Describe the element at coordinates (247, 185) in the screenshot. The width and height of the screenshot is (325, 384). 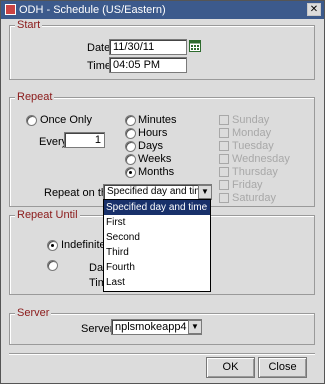
I see `friday-label: Friday` at that location.